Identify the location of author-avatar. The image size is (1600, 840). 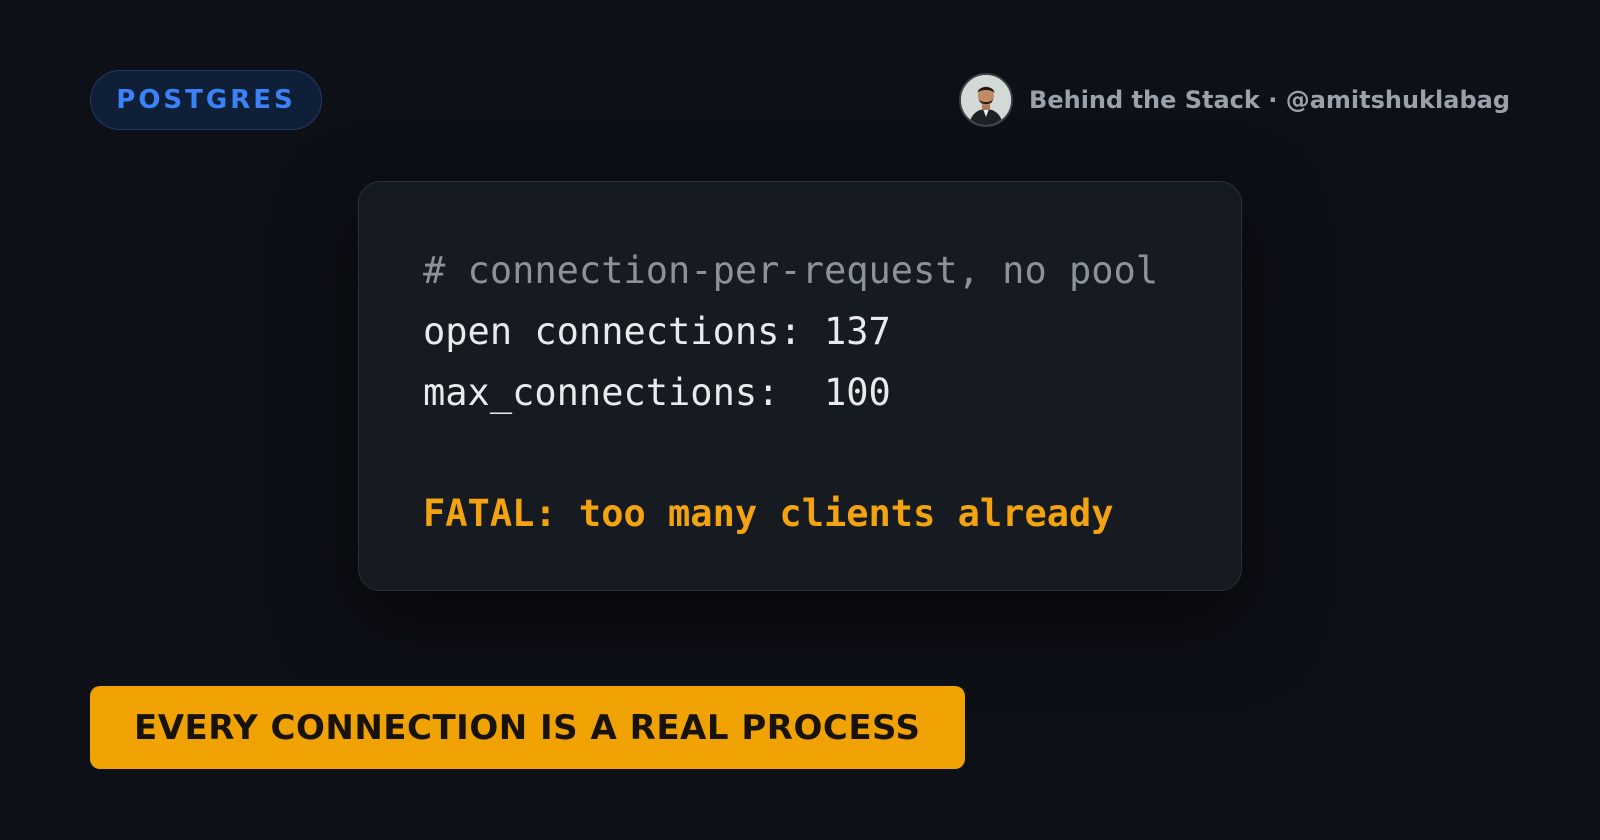
(986, 100).